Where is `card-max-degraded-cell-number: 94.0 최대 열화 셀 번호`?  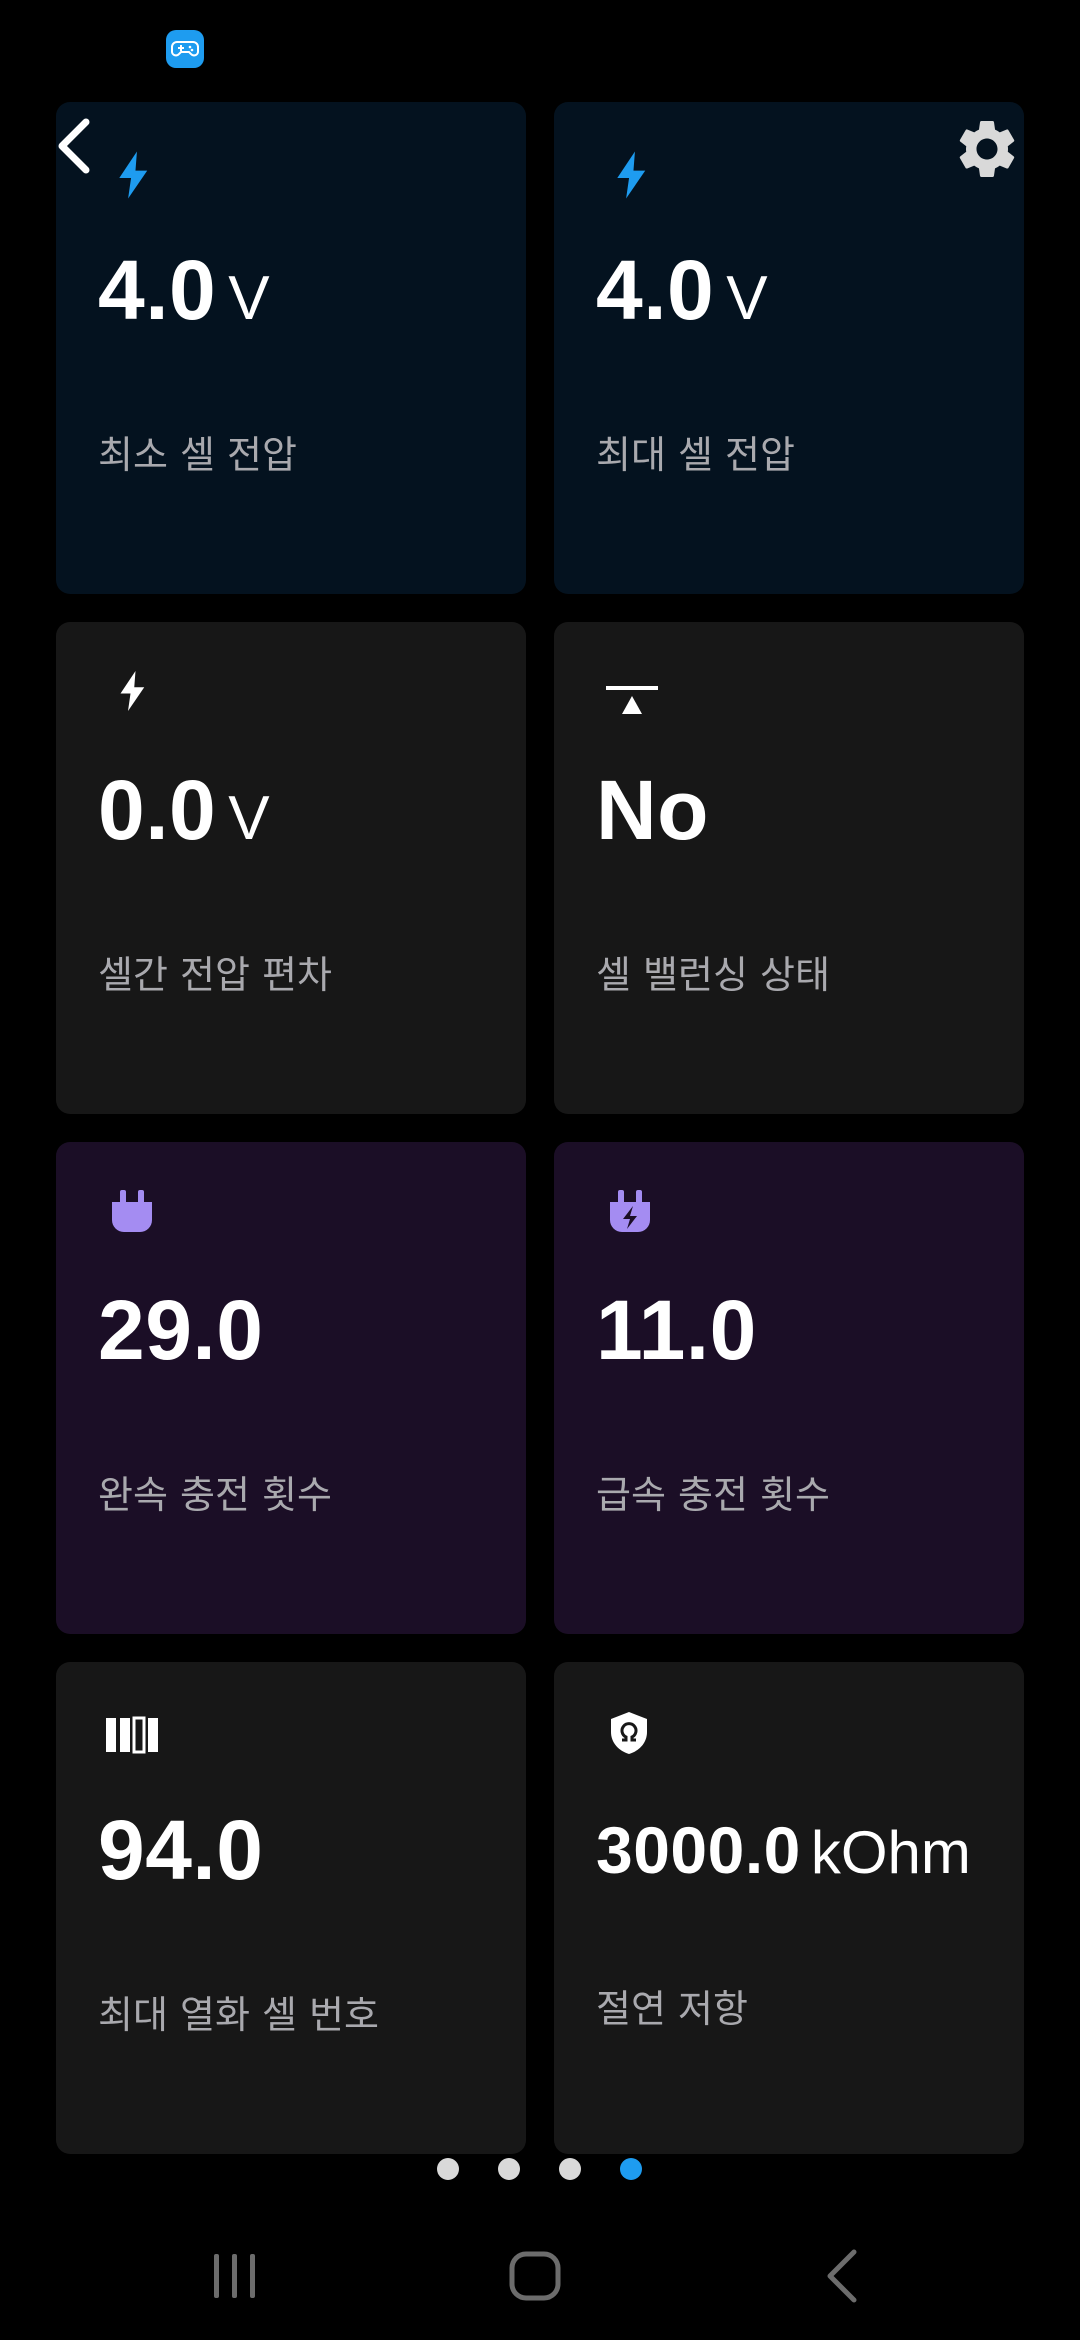
card-max-degraded-cell-number: 94.0 최대 열화 셀 번호 is located at coordinates (291, 1908).